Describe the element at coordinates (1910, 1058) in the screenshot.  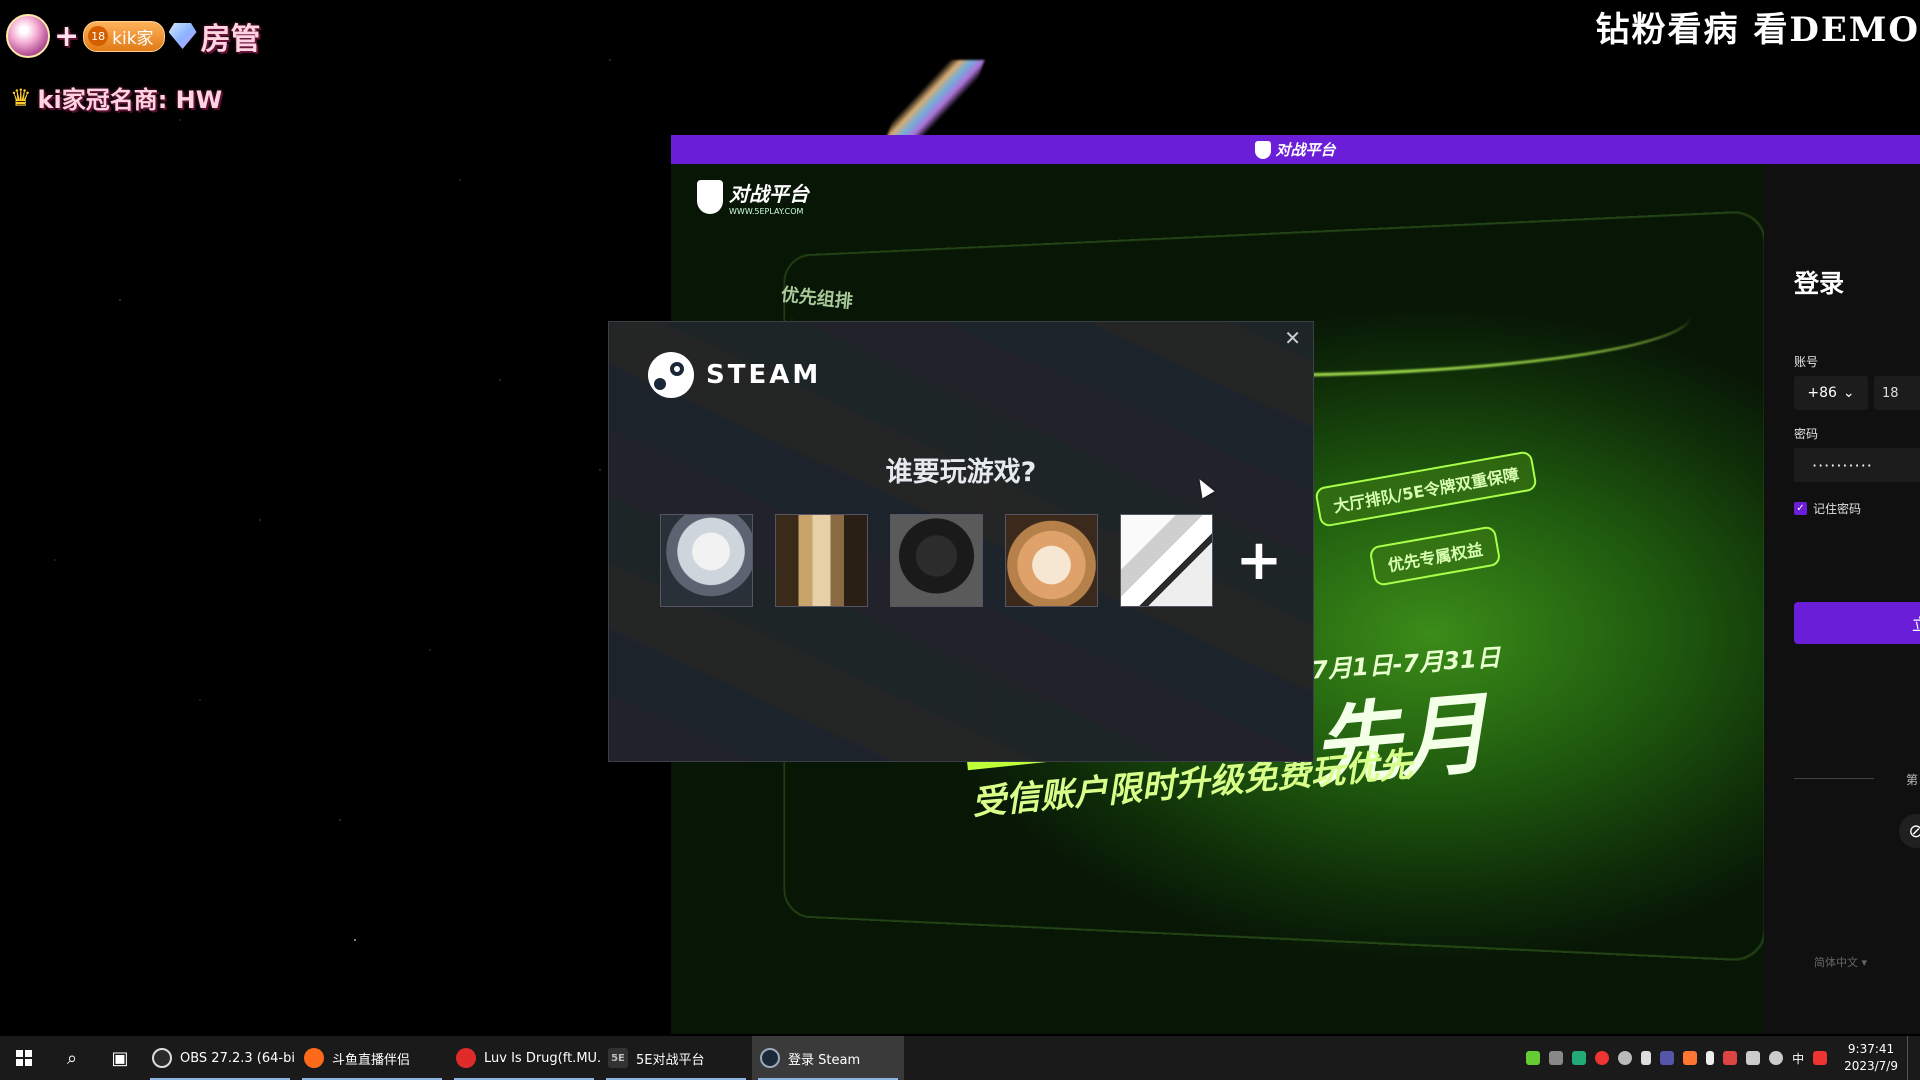
I see `show-desktop-button` at that location.